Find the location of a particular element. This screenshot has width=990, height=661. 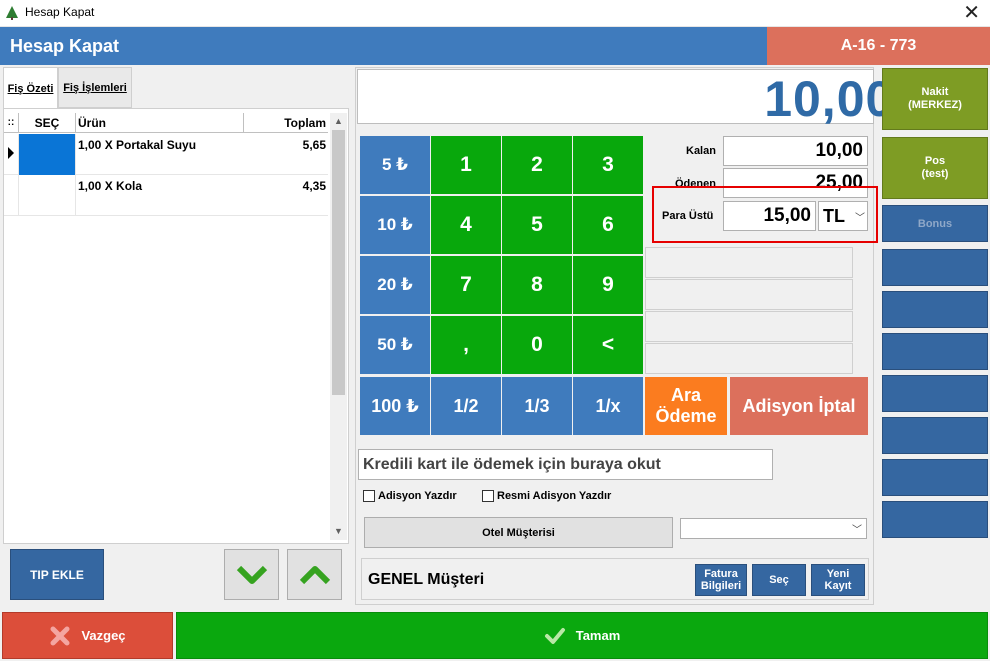

resmi-adisyon-checkbox is located at coordinates (488, 496).